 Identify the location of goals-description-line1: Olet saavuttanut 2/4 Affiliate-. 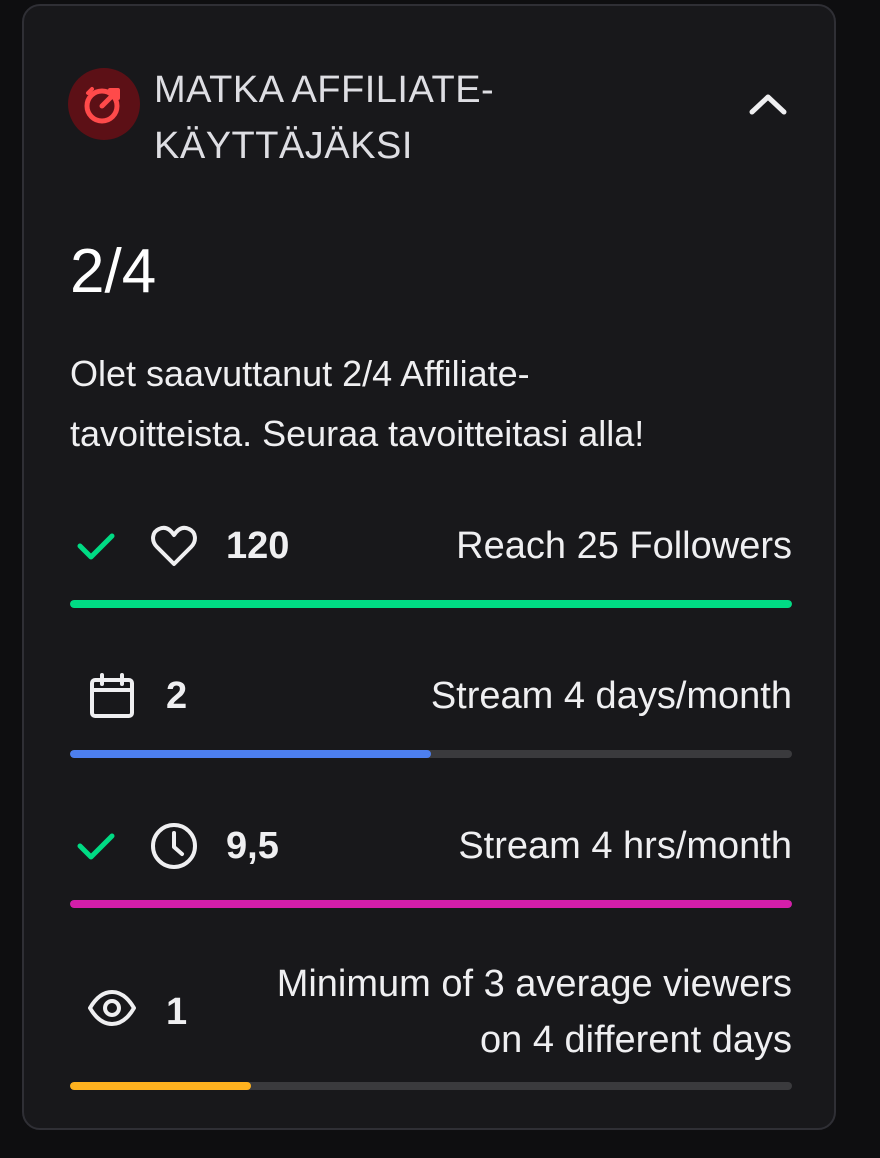
(300, 373).